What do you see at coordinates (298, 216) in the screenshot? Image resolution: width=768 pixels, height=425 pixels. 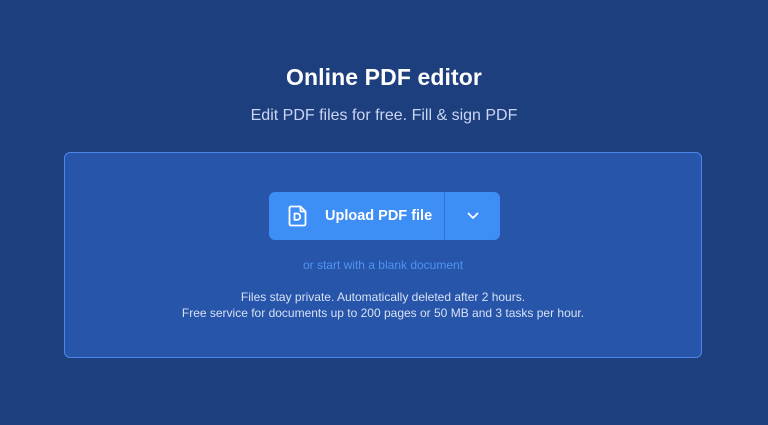 I see `pdf-file-icon` at bounding box center [298, 216].